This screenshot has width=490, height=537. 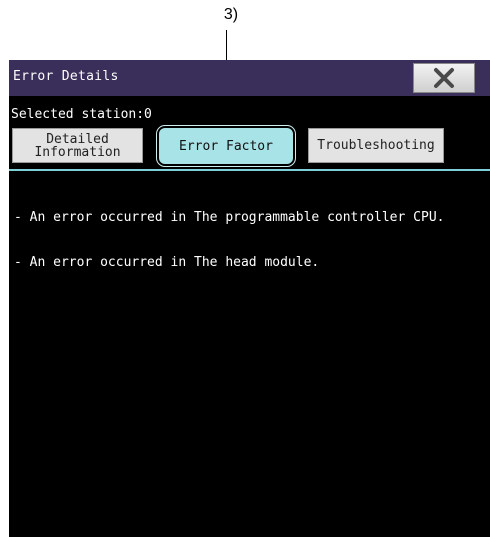 I want to click on error-line: - An error occurred in The head module., so click(x=167, y=262).